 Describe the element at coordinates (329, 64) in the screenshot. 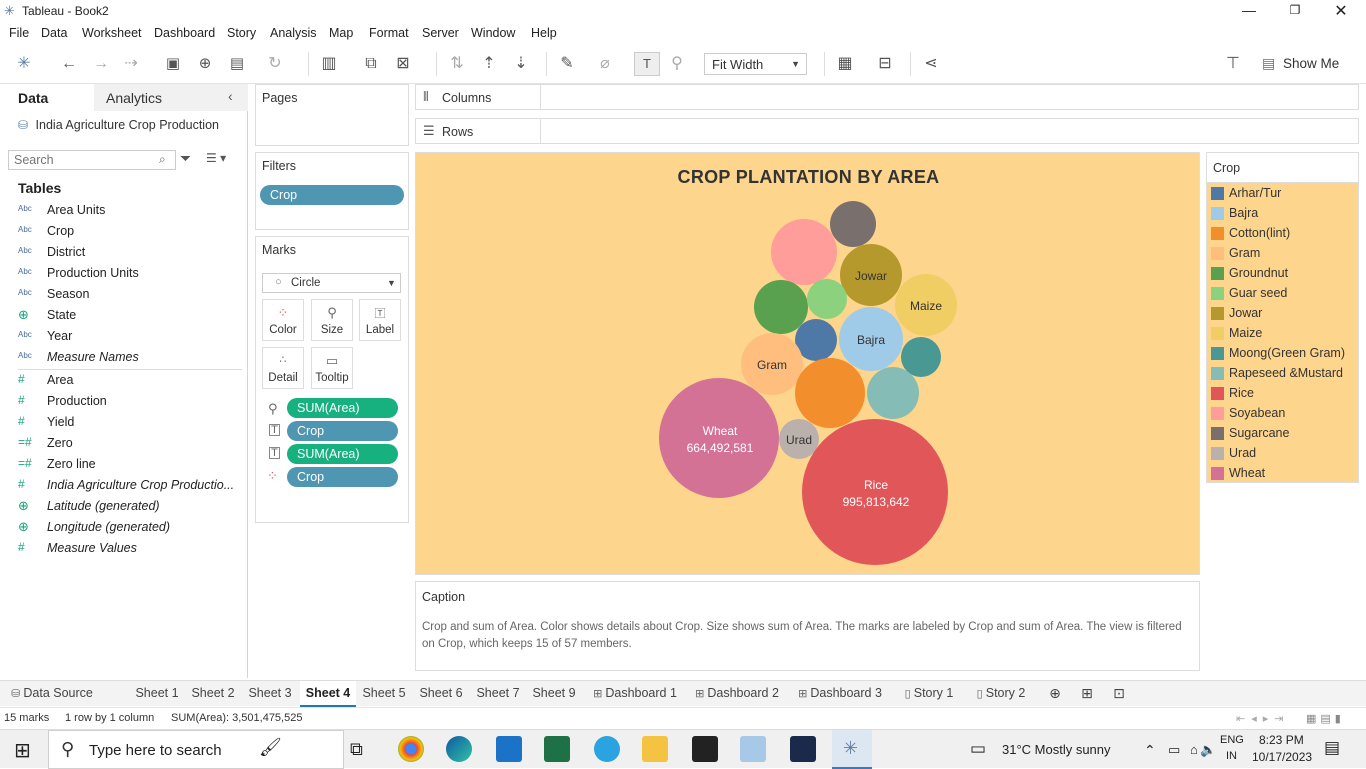

I see `new-worksheet-icon: ▥` at that location.